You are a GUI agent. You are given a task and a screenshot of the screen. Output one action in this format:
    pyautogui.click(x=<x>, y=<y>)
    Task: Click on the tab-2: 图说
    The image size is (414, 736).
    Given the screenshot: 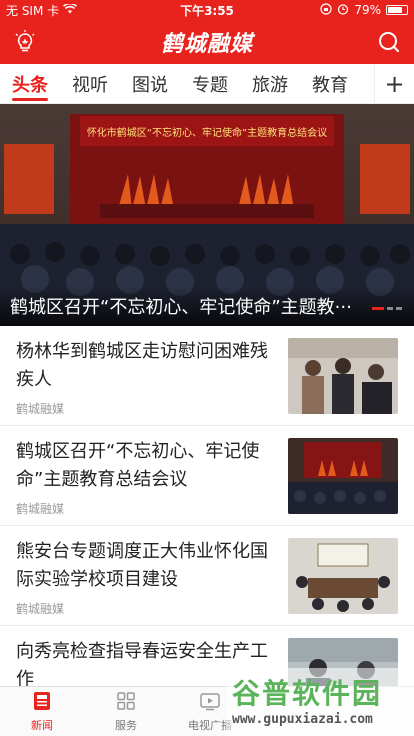 What is the action you would take?
    pyautogui.click(x=150, y=83)
    